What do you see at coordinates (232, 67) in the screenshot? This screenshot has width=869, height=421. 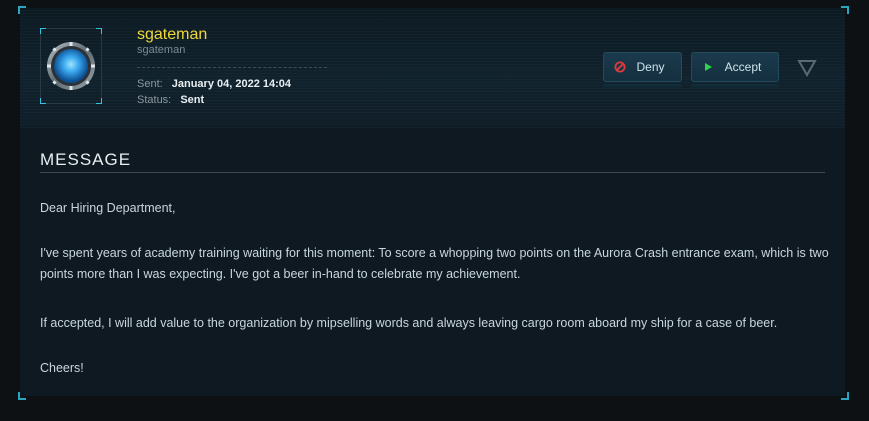 I see `header-divider` at bounding box center [232, 67].